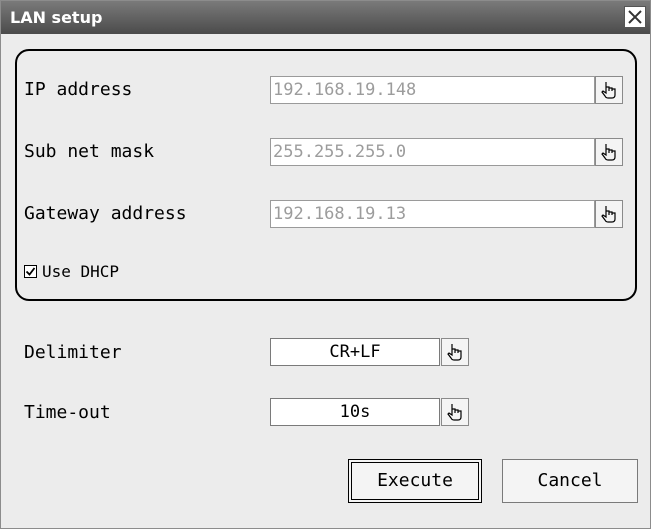 The height and width of the screenshot is (529, 651). I want to click on checkmark-icon, so click(30, 271).